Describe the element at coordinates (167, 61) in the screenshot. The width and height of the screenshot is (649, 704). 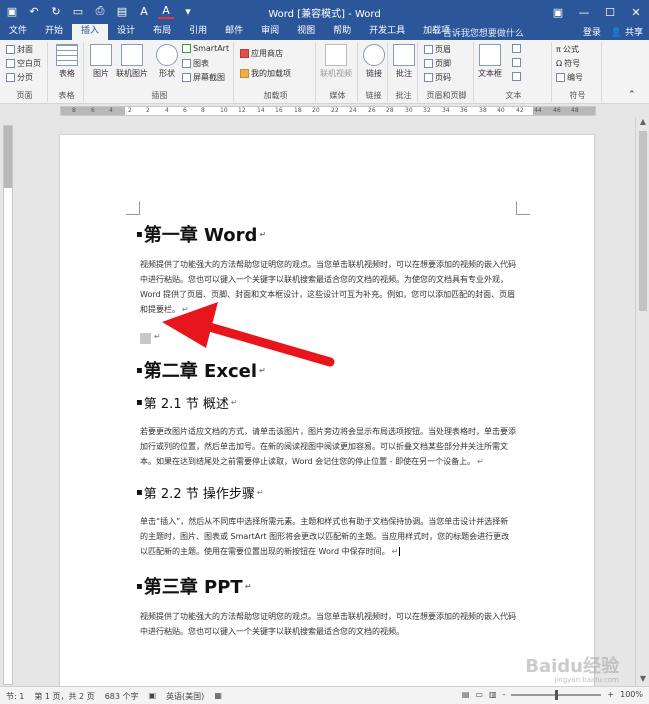
I see `shapes-button: 形状` at that location.